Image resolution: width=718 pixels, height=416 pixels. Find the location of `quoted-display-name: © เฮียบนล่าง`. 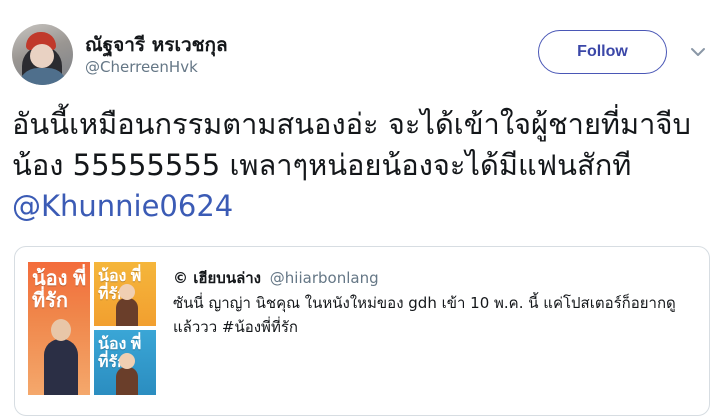

quoted-display-name: © เฮียบนล่าง is located at coordinates (217, 278).